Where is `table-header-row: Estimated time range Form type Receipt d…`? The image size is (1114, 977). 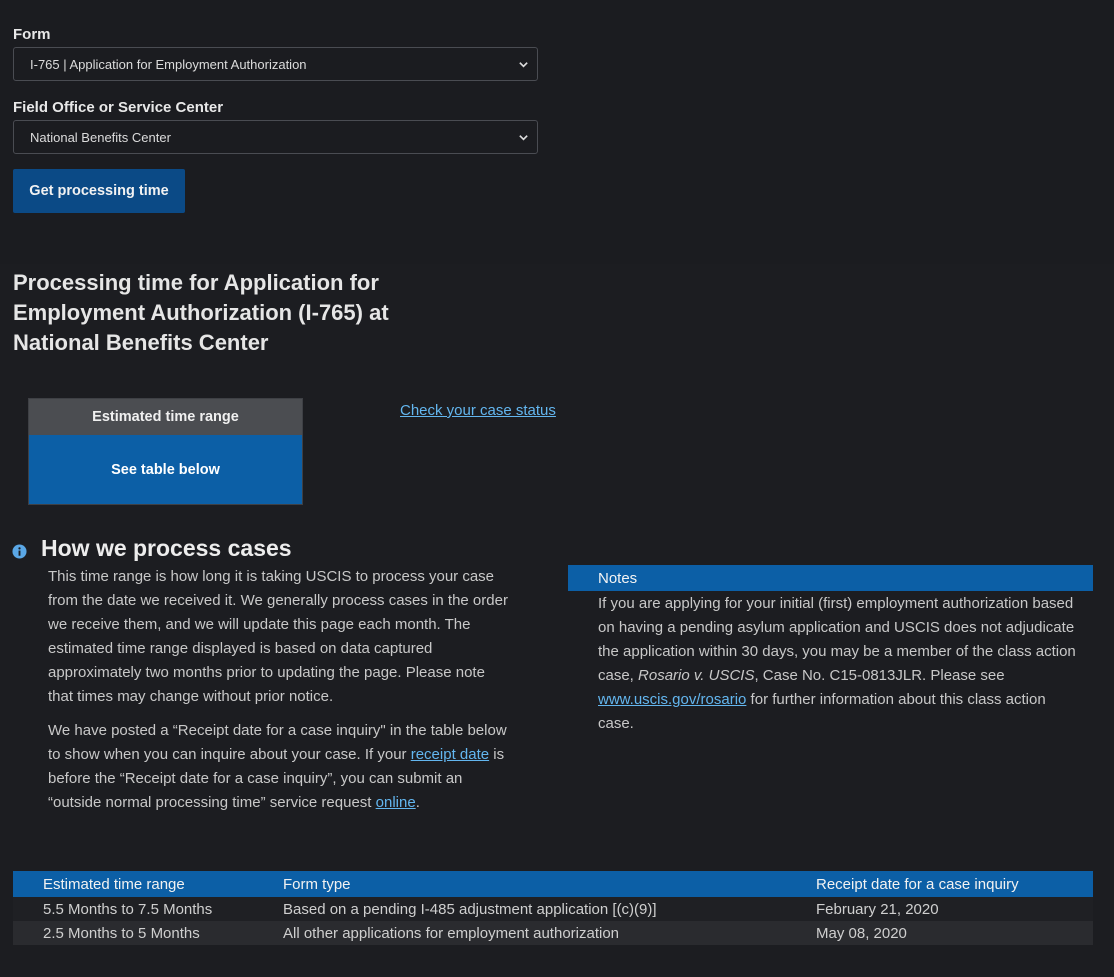
table-header-row: Estimated time range Form type Receipt d… is located at coordinates (553, 884).